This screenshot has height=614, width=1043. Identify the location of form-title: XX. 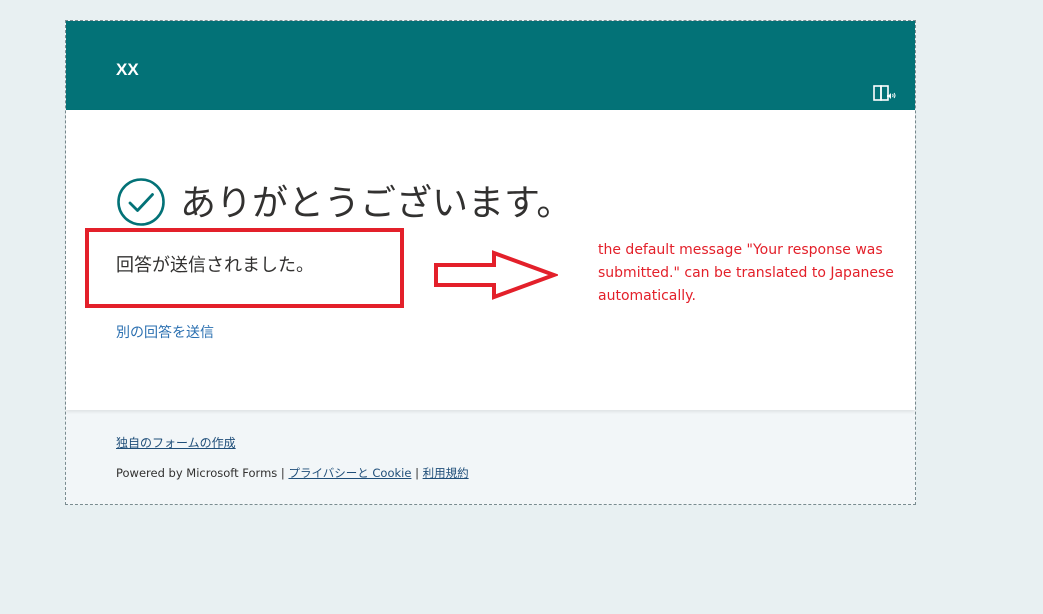
(127, 69).